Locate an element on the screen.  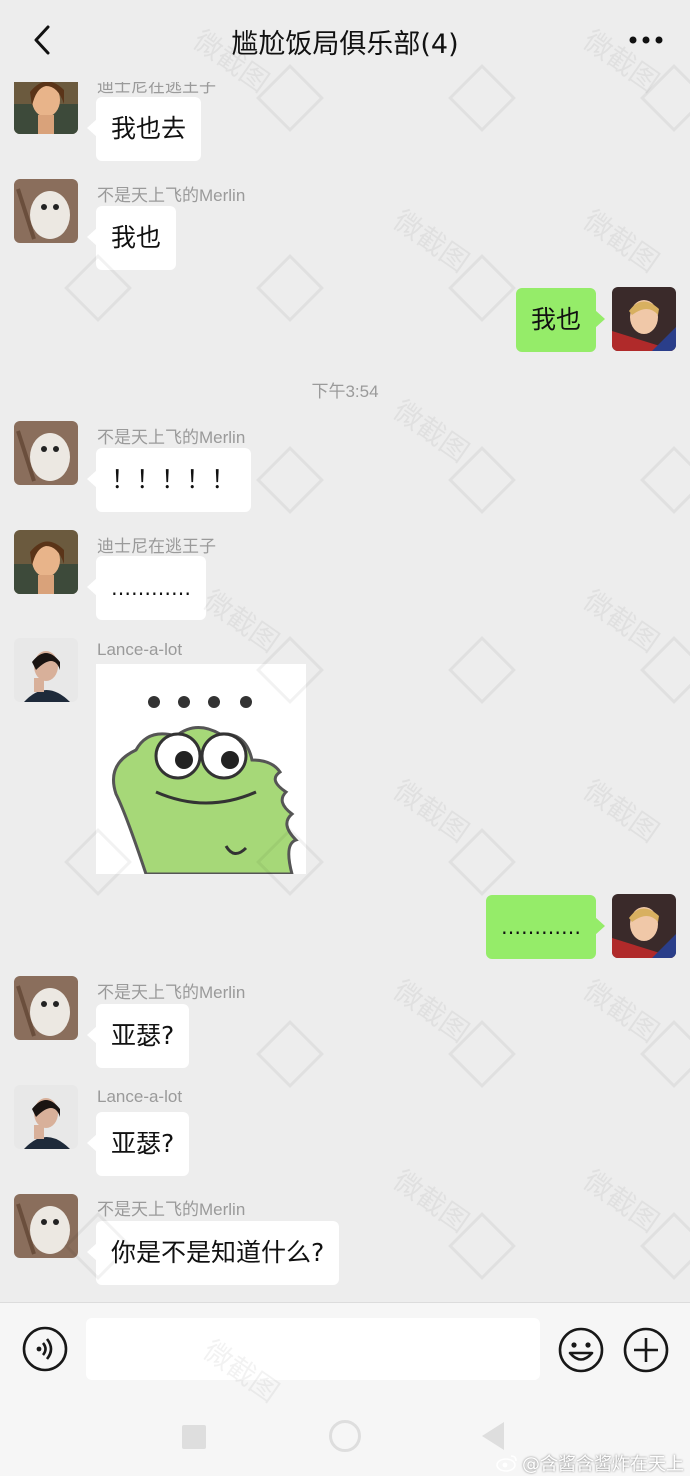
recent-apps-button is located at coordinates (194, 1437).